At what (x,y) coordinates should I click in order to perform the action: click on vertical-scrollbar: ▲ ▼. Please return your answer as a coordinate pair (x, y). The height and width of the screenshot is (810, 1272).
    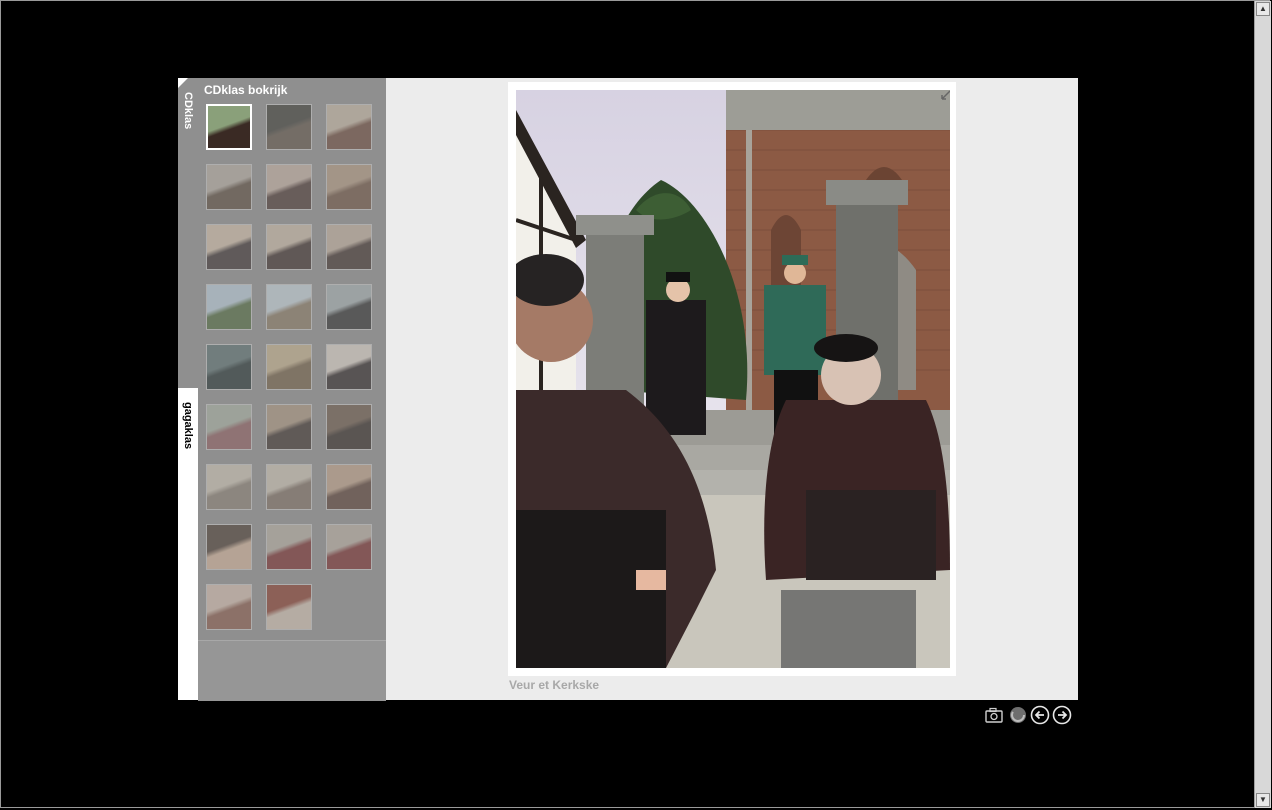
    Looking at the image, I should click on (1262, 404).